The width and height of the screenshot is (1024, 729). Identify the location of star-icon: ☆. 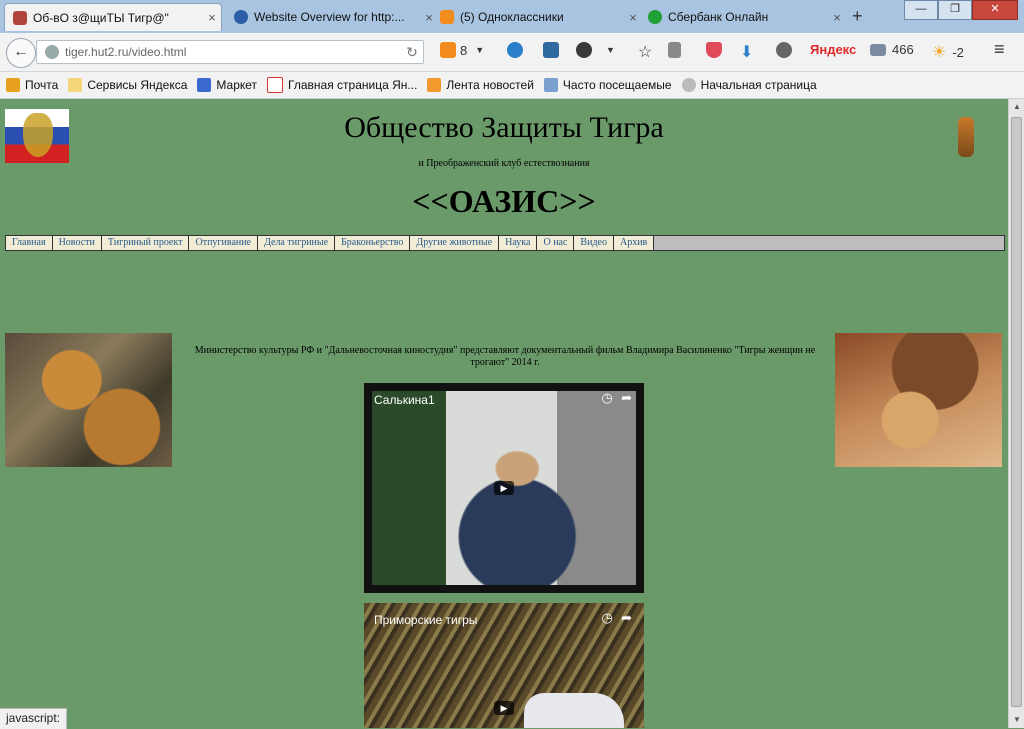
(645, 52).